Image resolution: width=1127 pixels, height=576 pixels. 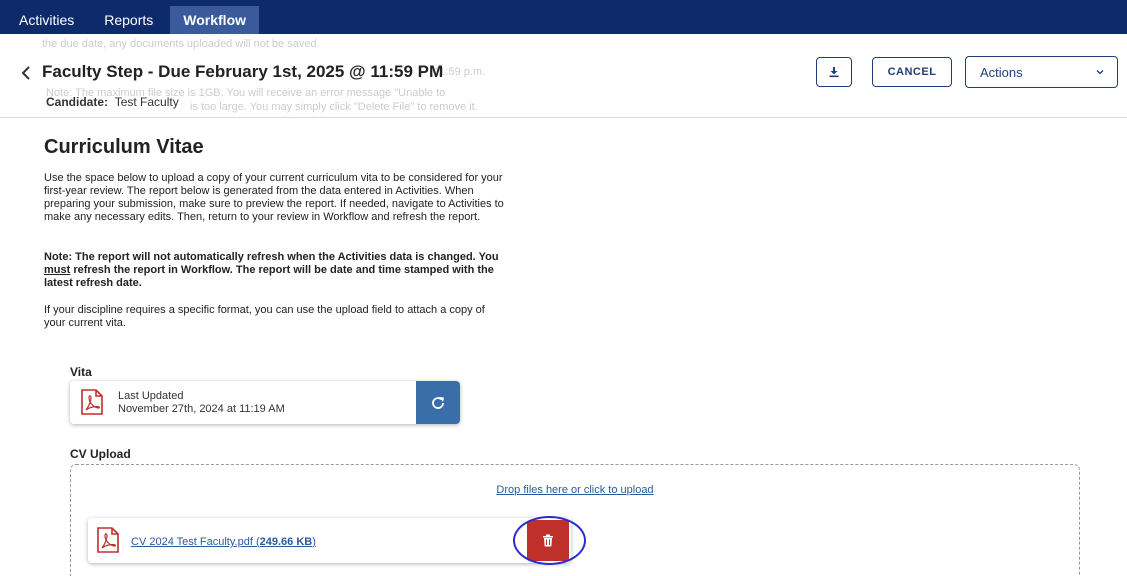 I want to click on file-size: 249.66 KB, so click(x=286, y=542).